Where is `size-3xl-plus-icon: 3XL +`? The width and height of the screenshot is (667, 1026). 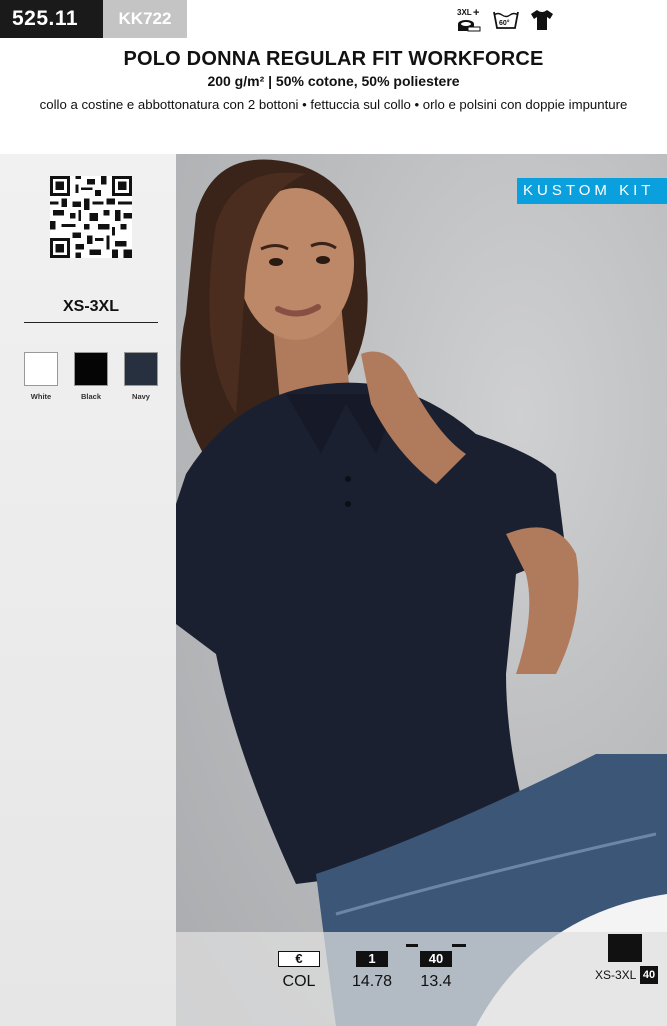
size-3xl-plus-icon: 3XL + is located at coordinates (469, 19).